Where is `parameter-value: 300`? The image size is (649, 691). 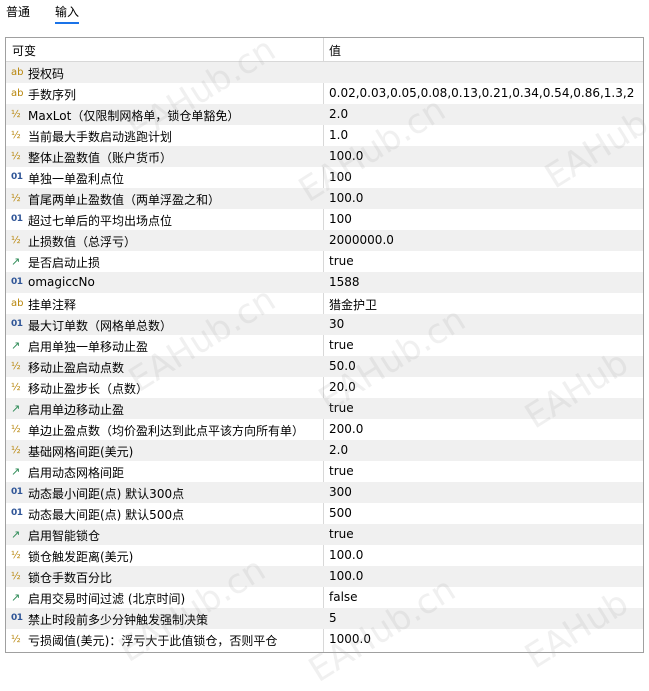
parameter-value: 300 is located at coordinates (340, 492).